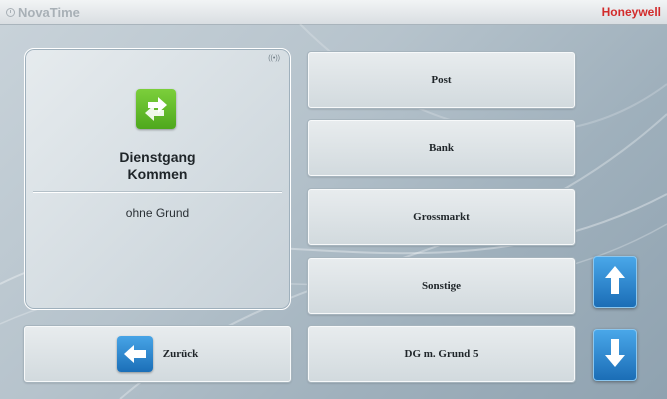 The height and width of the screenshot is (399, 667). What do you see at coordinates (441, 217) in the screenshot?
I see `reason-button-grossmarkt: Grossmarkt` at bounding box center [441, 217].